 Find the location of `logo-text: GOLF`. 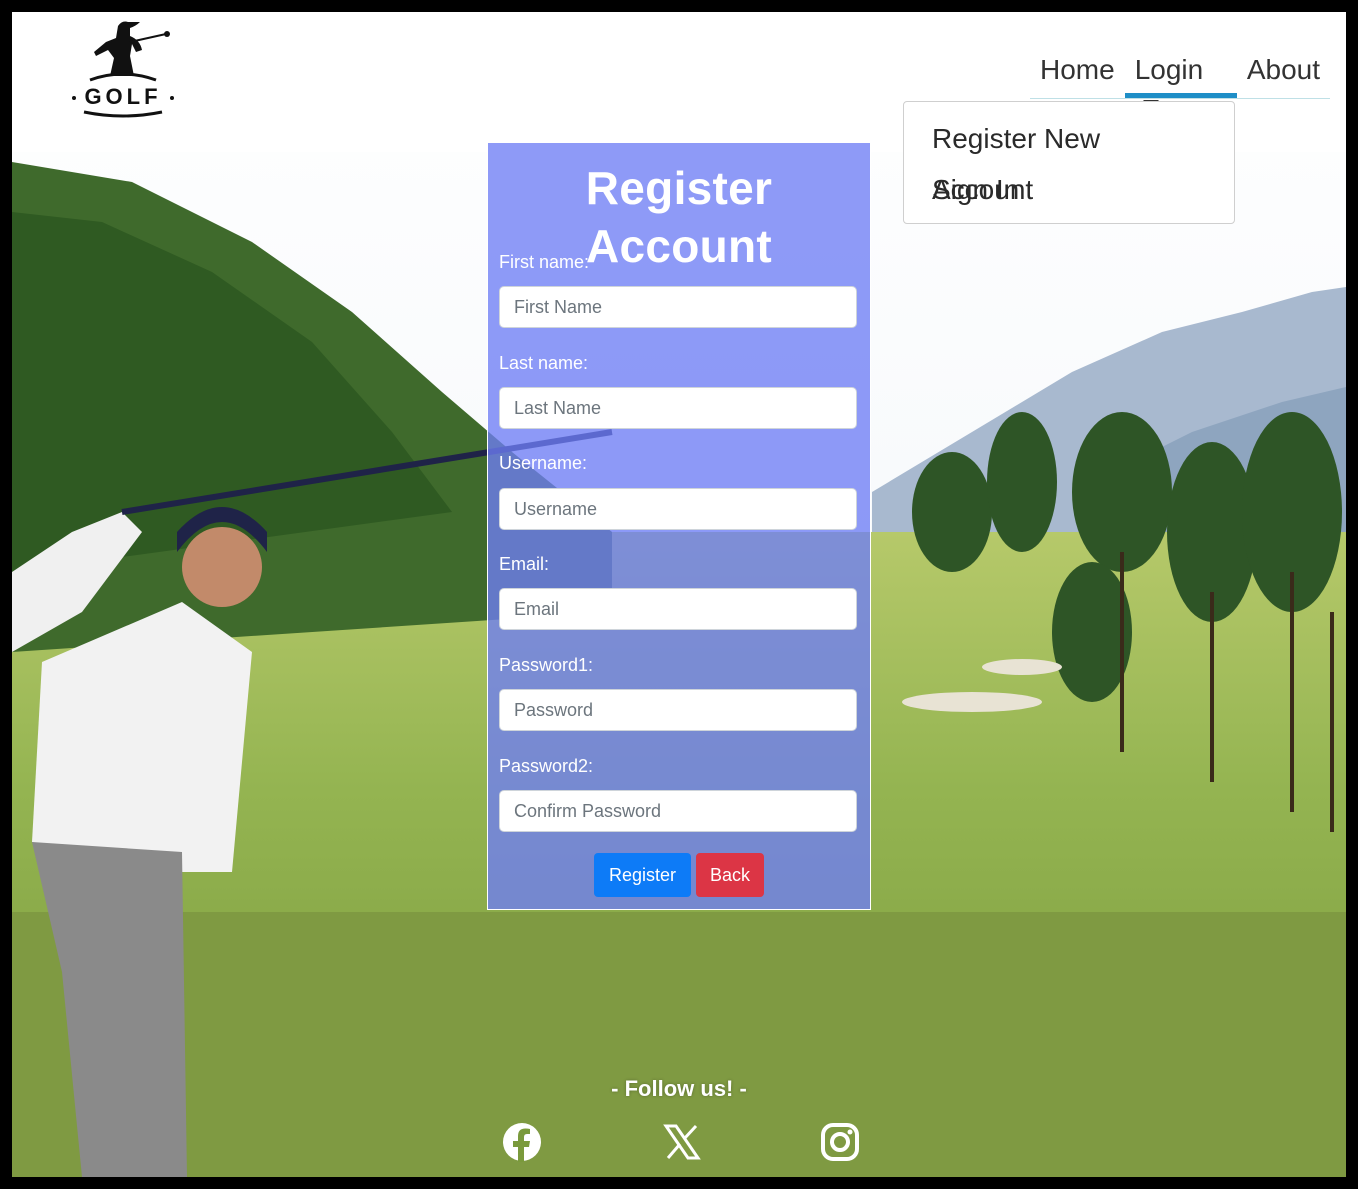

logo-text: GOLF is located at coordinates (122, 96).